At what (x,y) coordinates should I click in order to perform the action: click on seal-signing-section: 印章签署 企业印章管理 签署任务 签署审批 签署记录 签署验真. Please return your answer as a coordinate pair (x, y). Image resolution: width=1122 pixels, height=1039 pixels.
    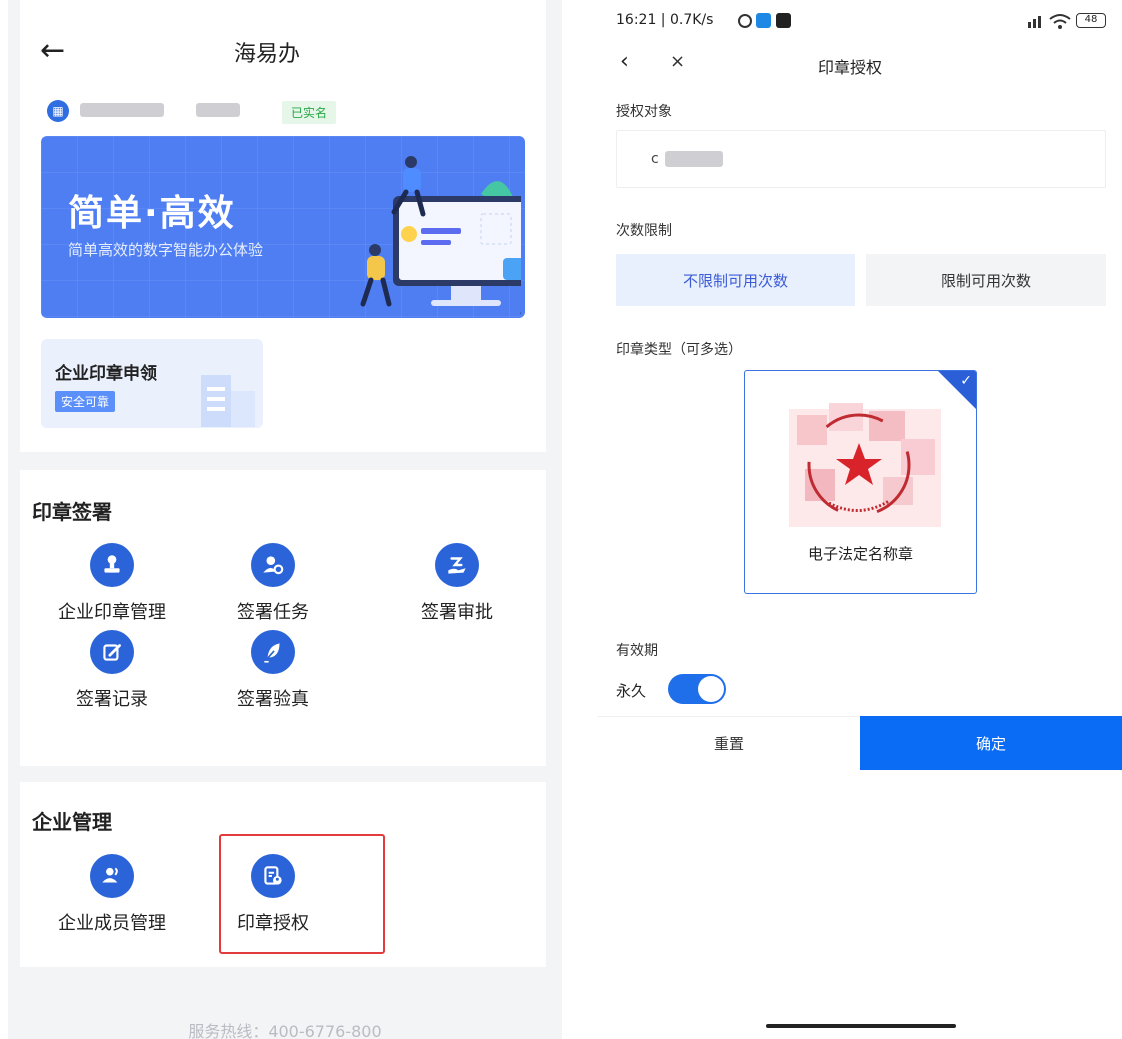
    Looking at the image, I should click on (283, 618).